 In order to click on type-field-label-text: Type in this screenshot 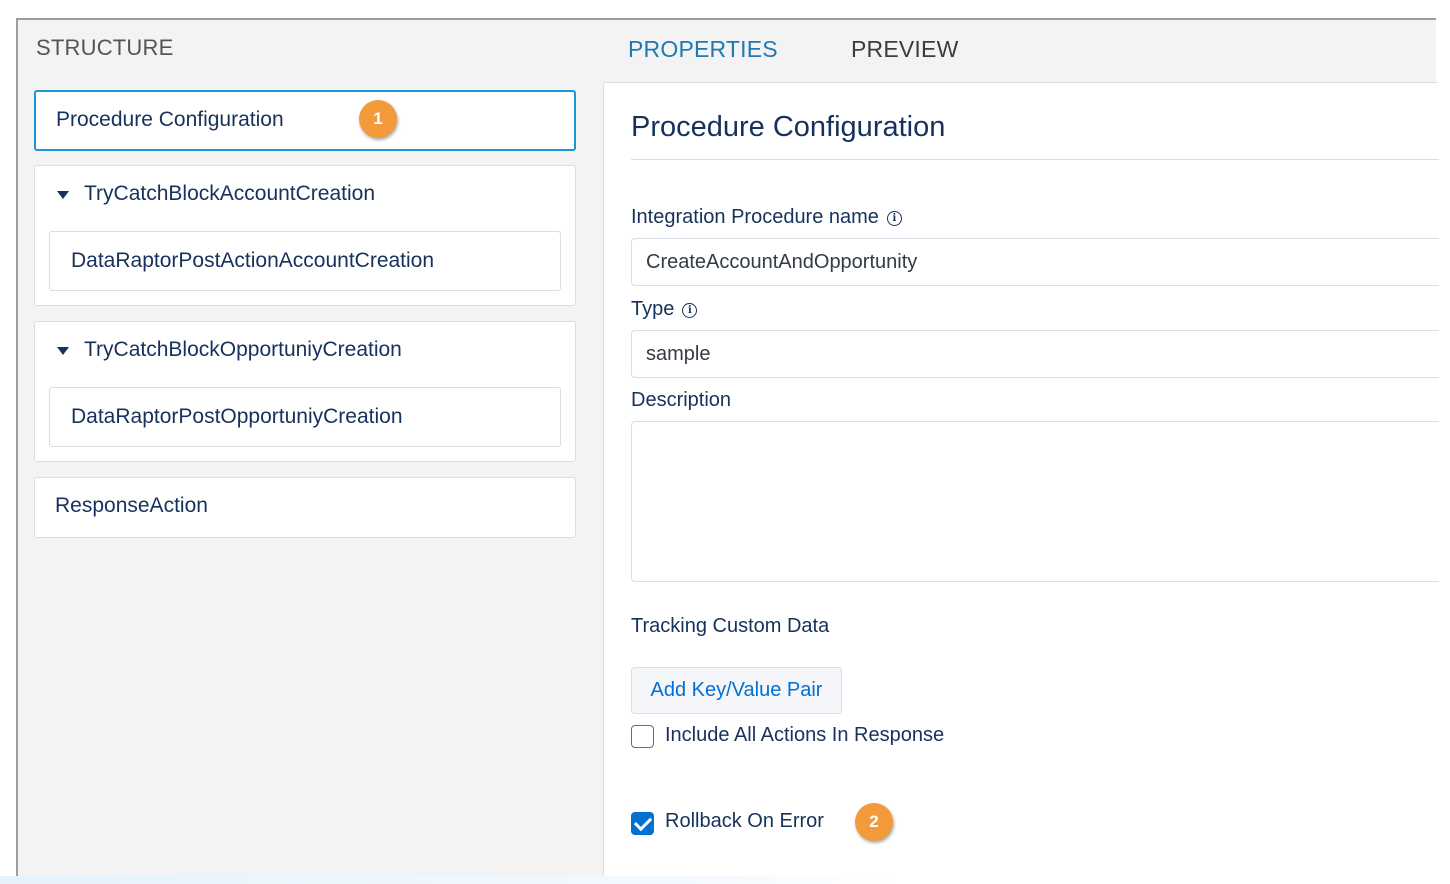, I will do `click(653, 309)`.